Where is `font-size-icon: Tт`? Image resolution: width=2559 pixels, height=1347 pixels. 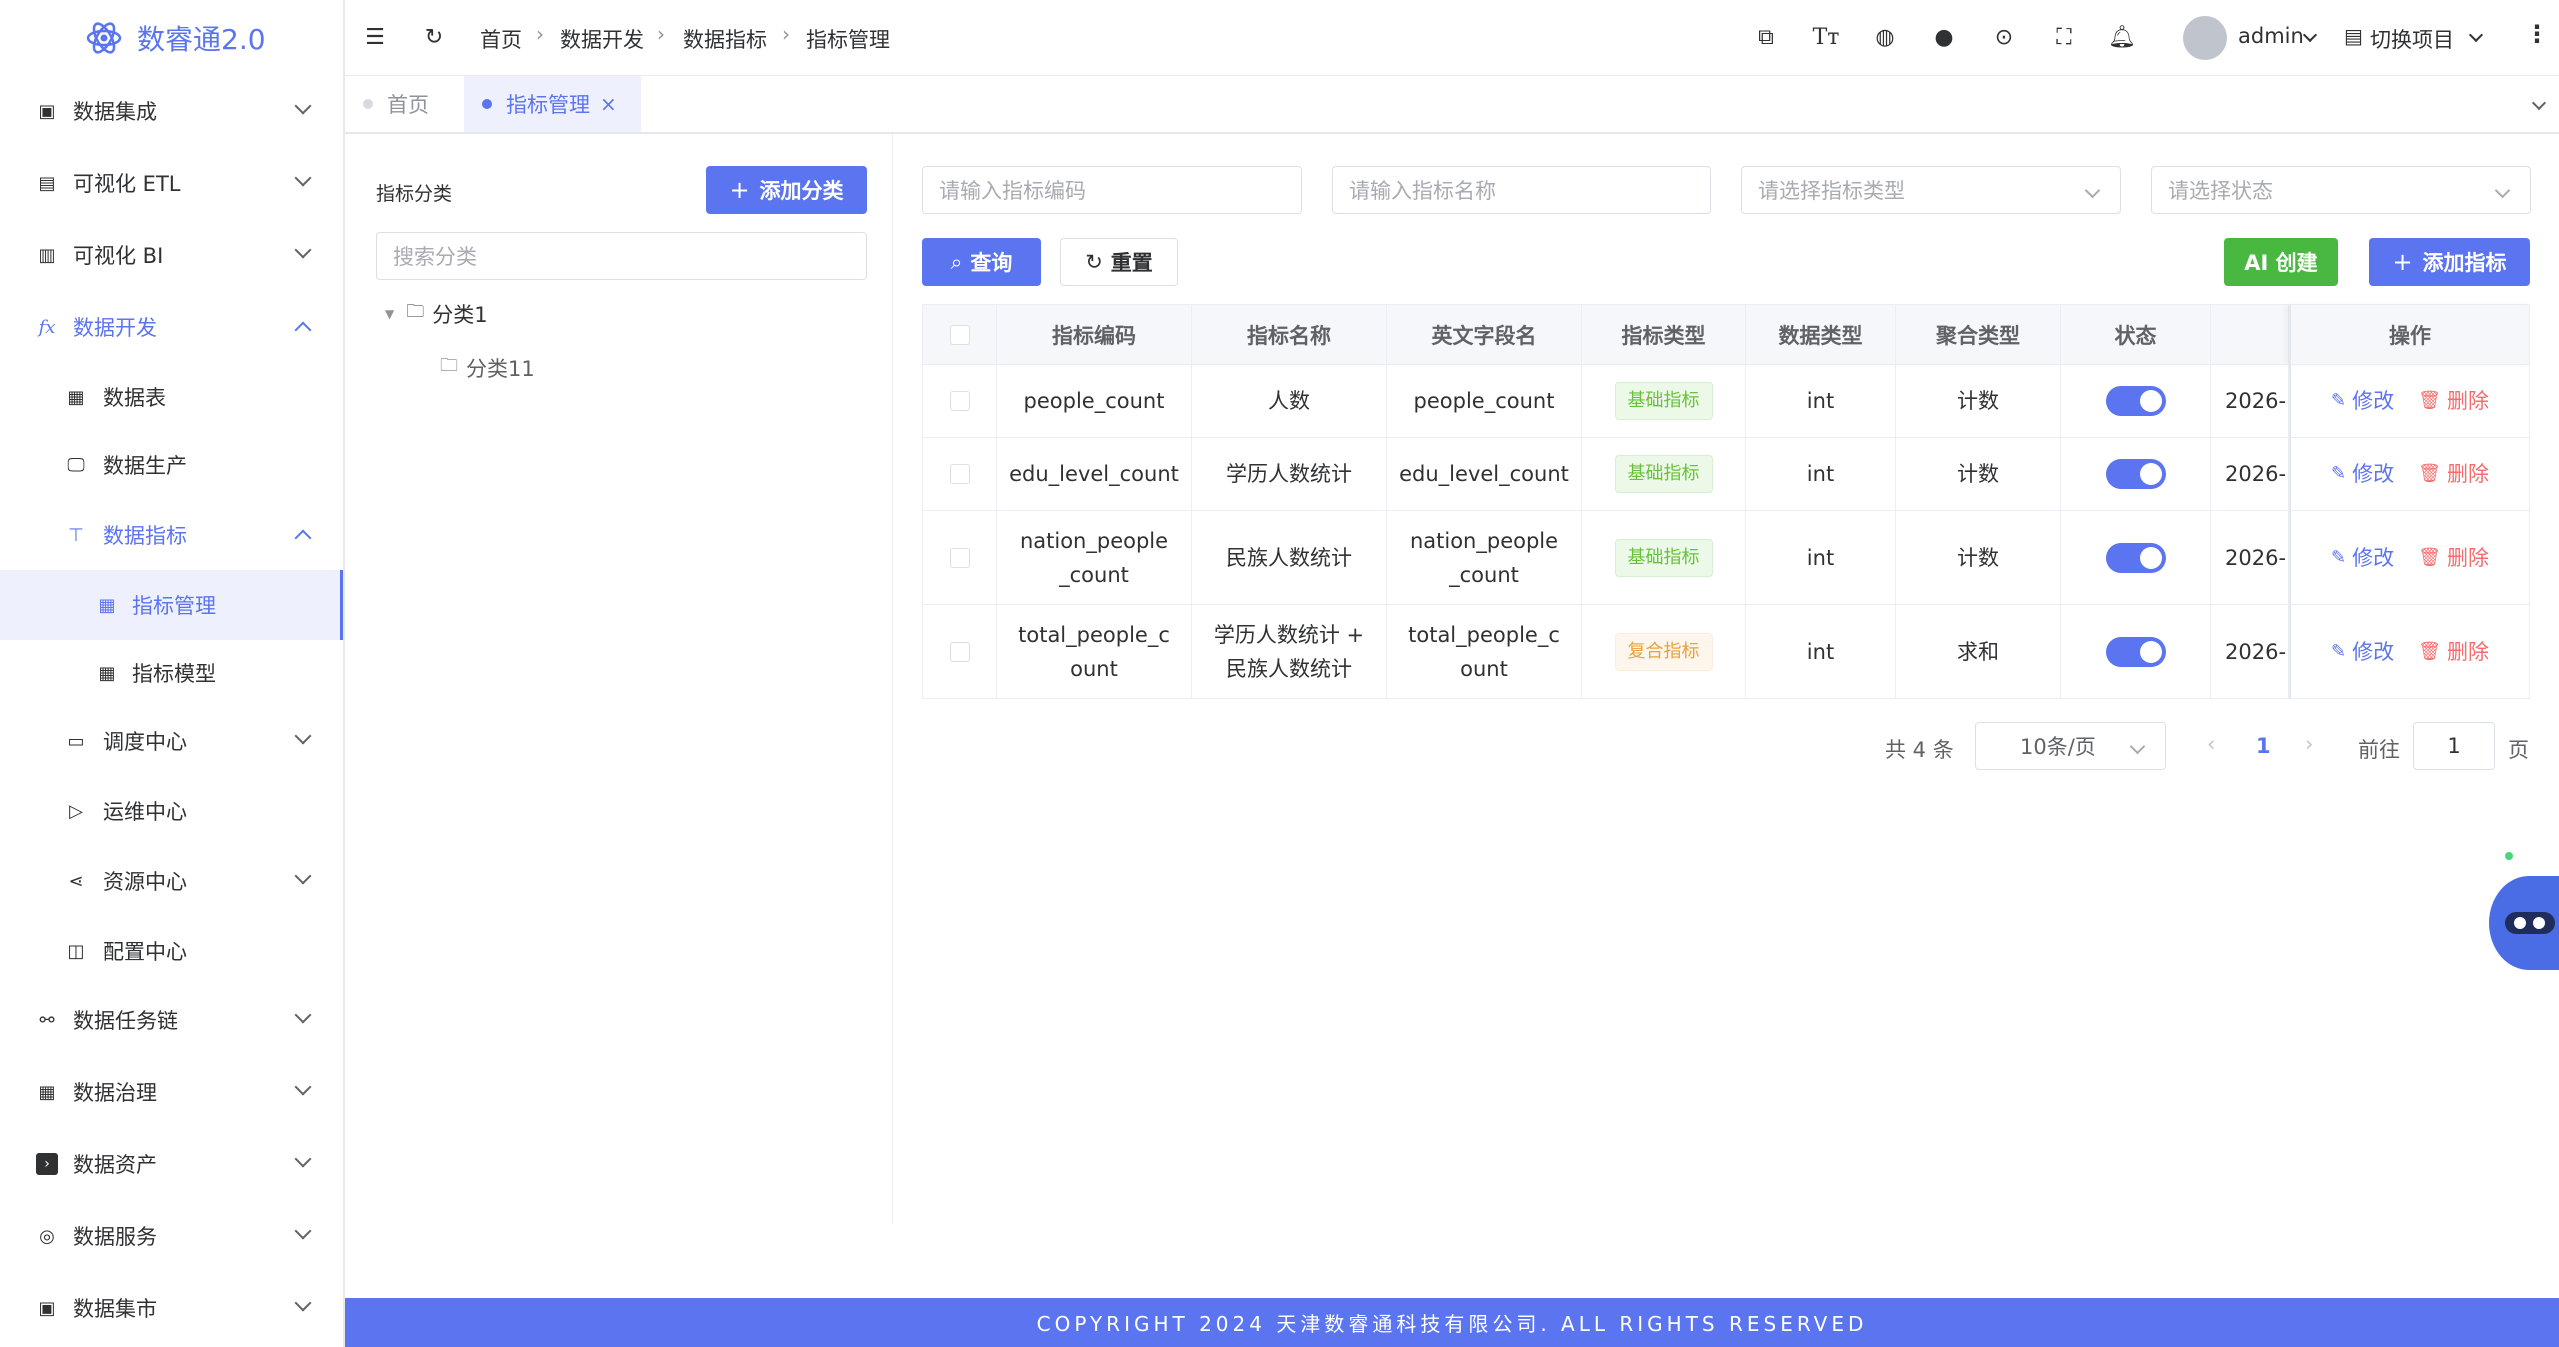
font-size-icon: Tт is located at coordinates (1826, 37).